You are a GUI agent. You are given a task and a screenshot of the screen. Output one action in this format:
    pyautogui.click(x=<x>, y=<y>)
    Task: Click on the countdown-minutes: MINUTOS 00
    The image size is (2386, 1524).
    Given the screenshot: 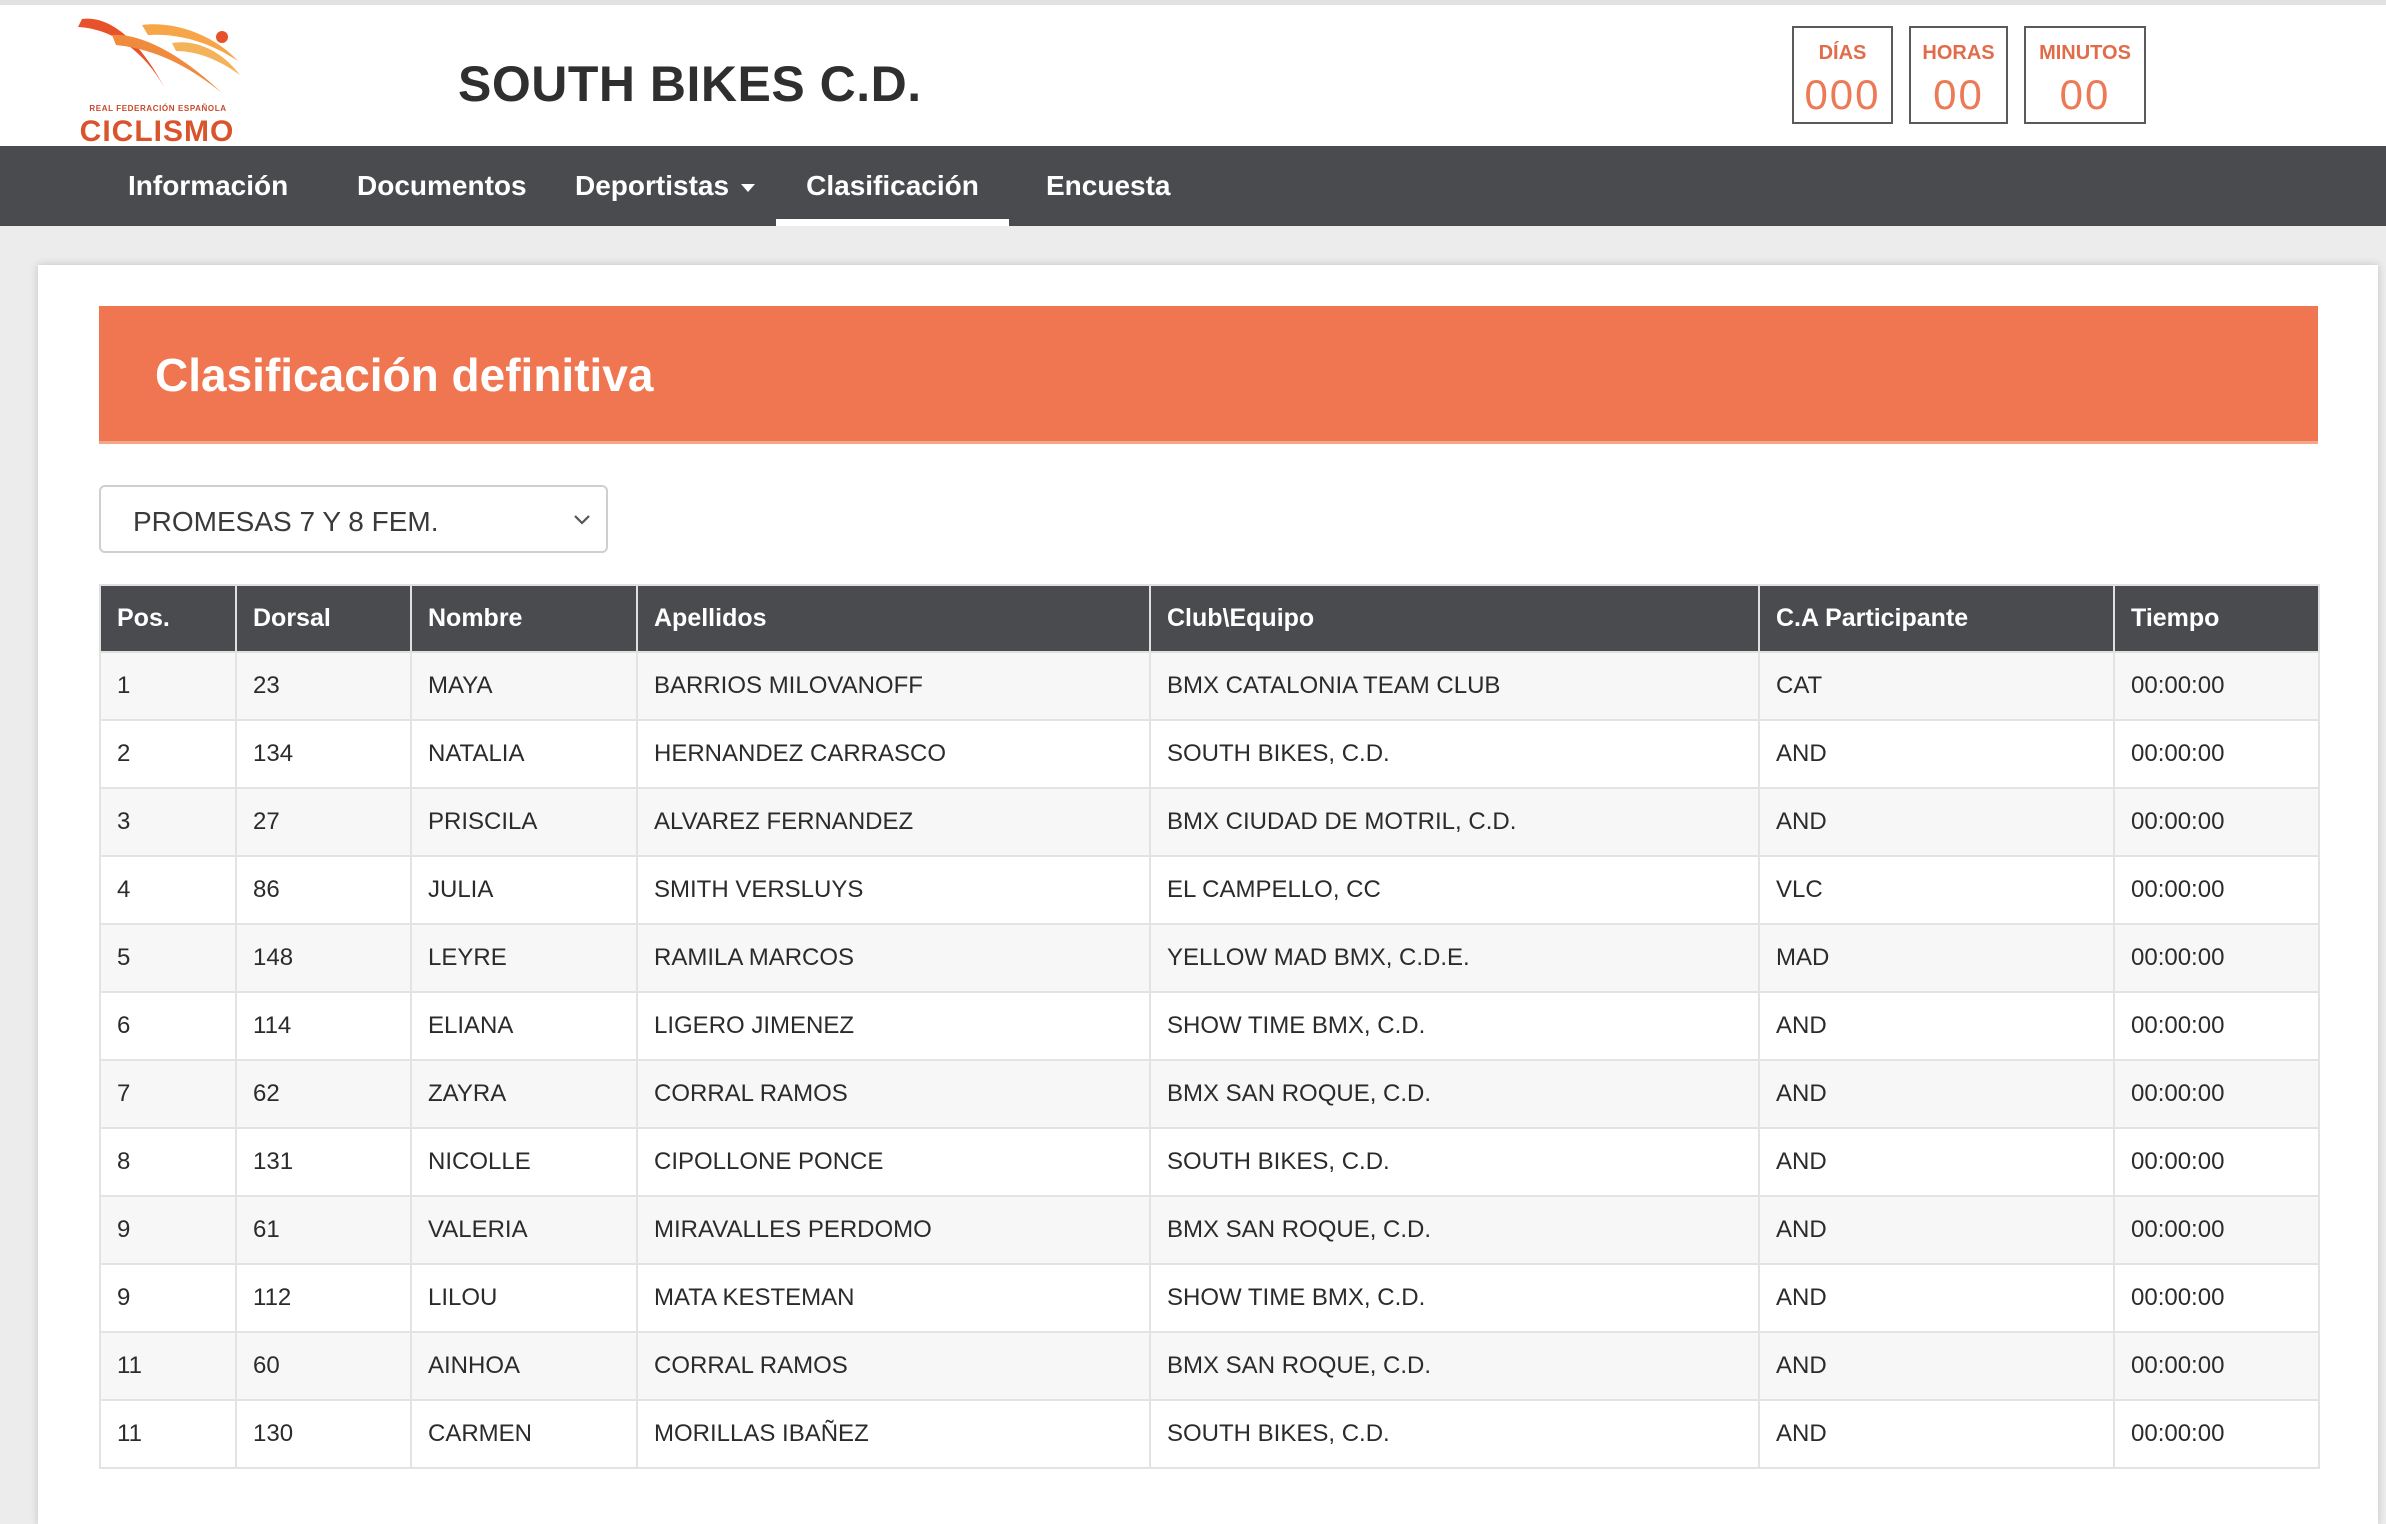 What is the action you would take?
    pyautogui.click(x=2085, y=75)
    